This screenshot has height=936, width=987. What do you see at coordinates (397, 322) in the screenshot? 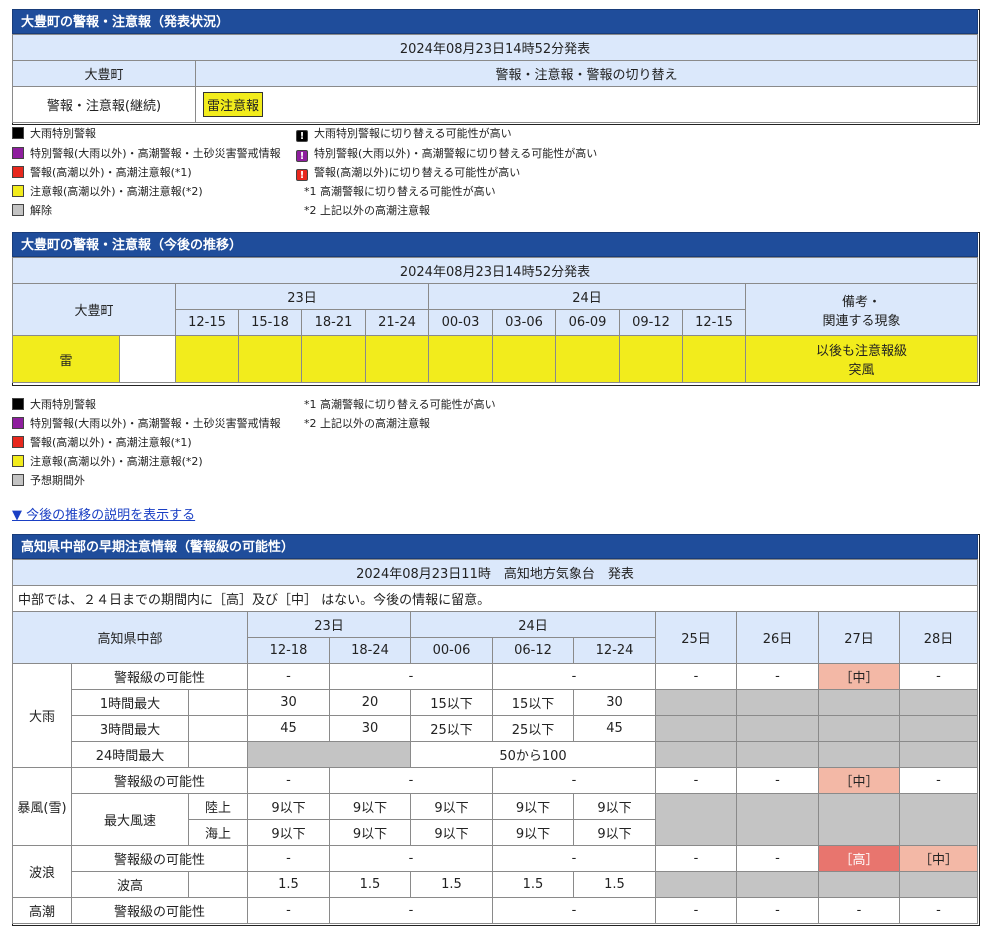
I see `time-header: 21-24` at bounding box center [397, 322].